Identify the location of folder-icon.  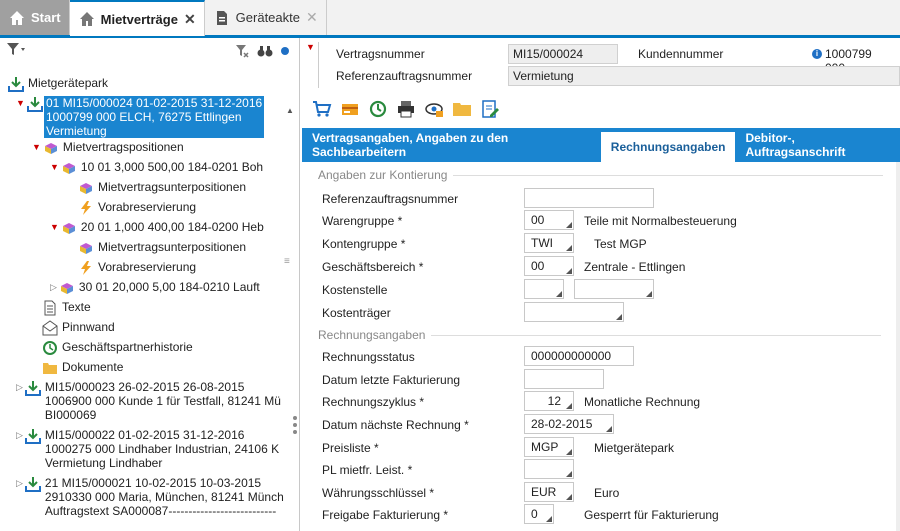
(462, 109).